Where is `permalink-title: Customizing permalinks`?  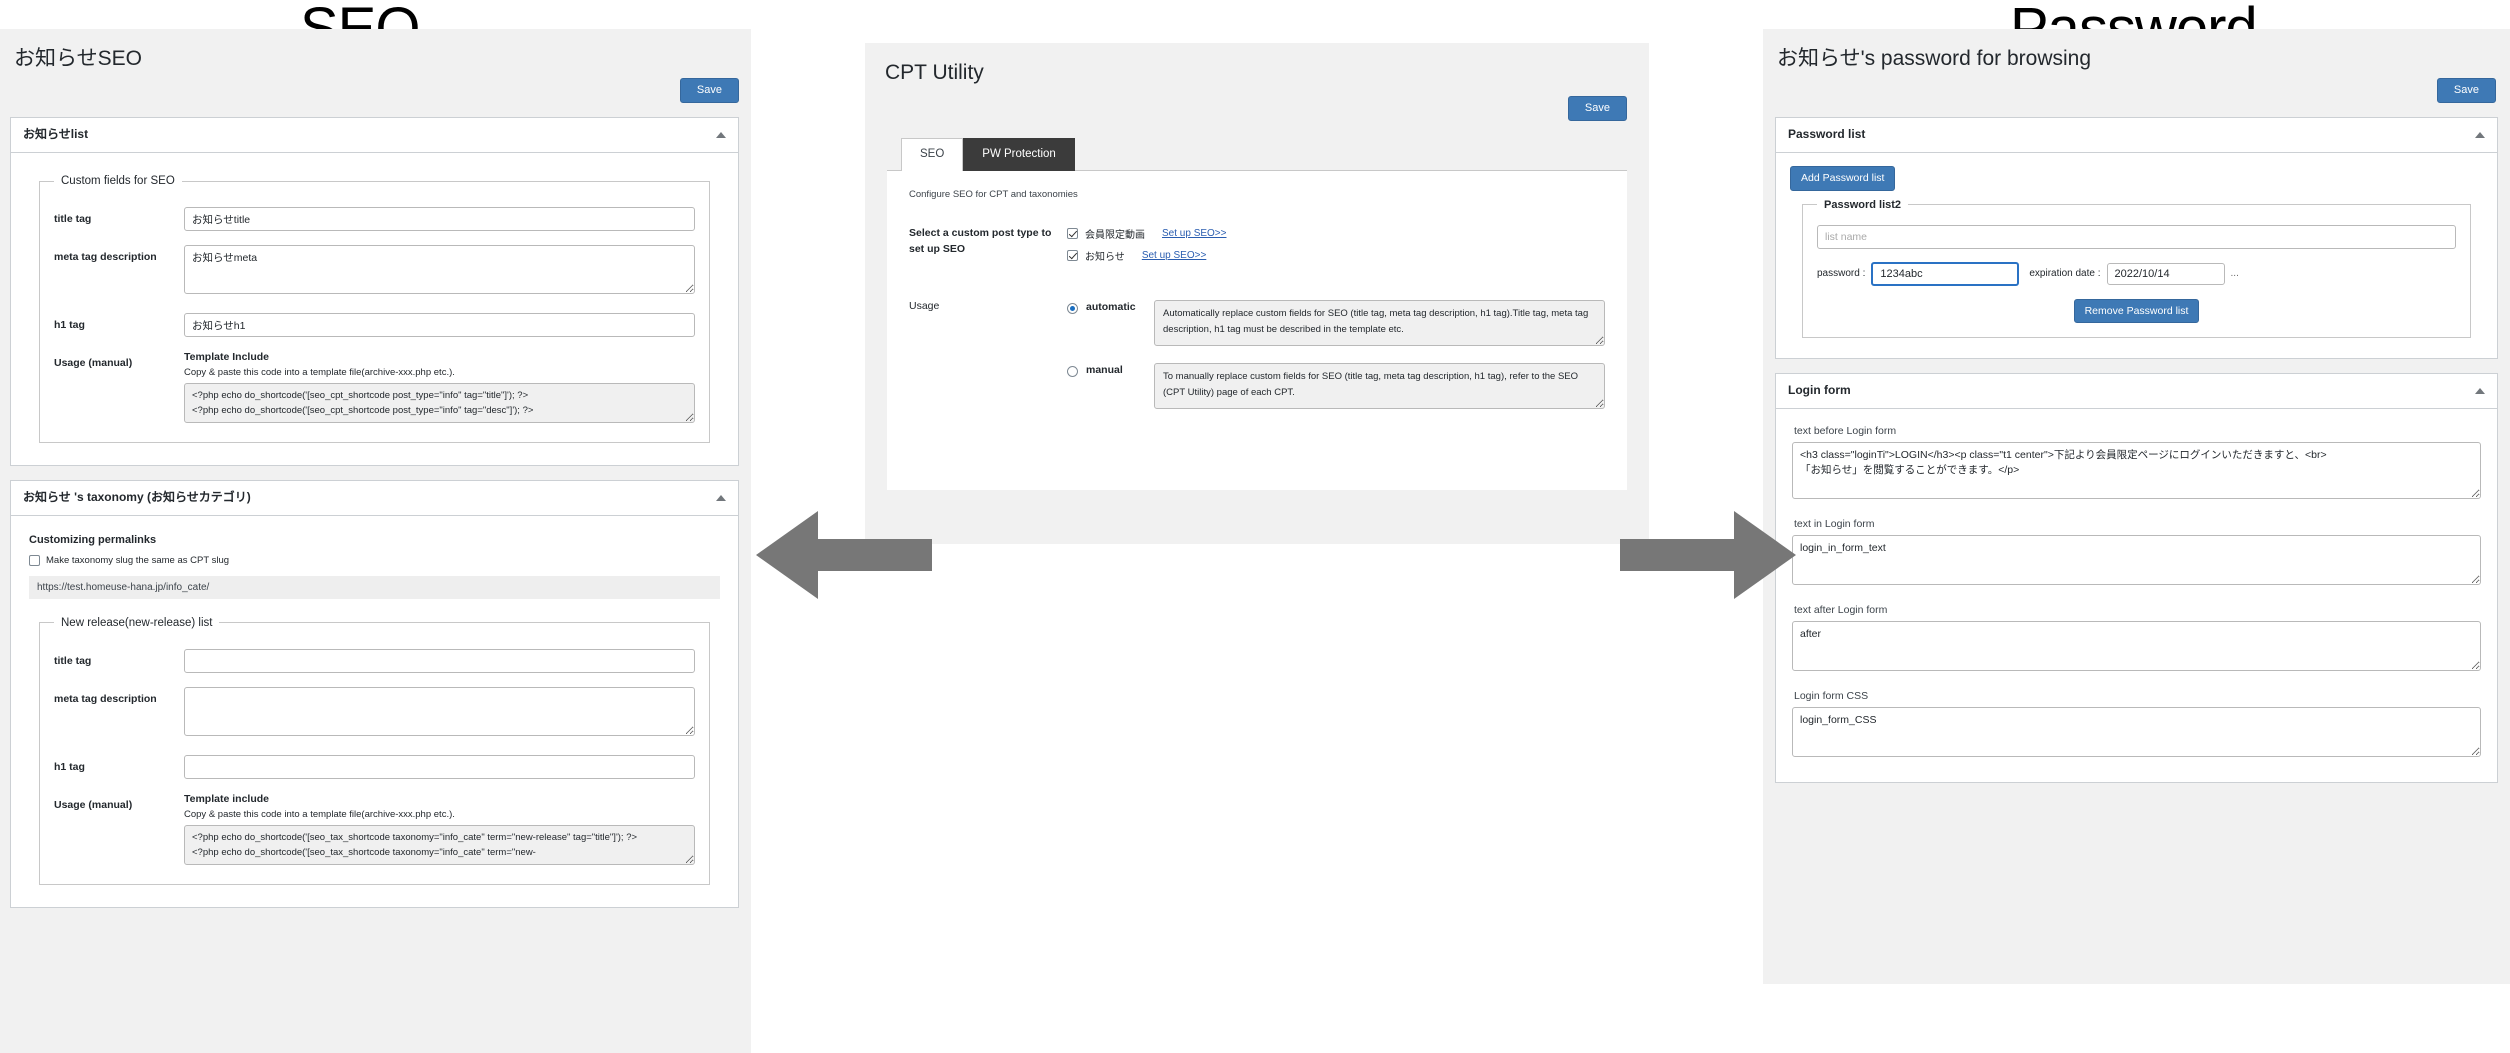
permalink-title: Customizing permalinks is located at coordinates (93, 539).